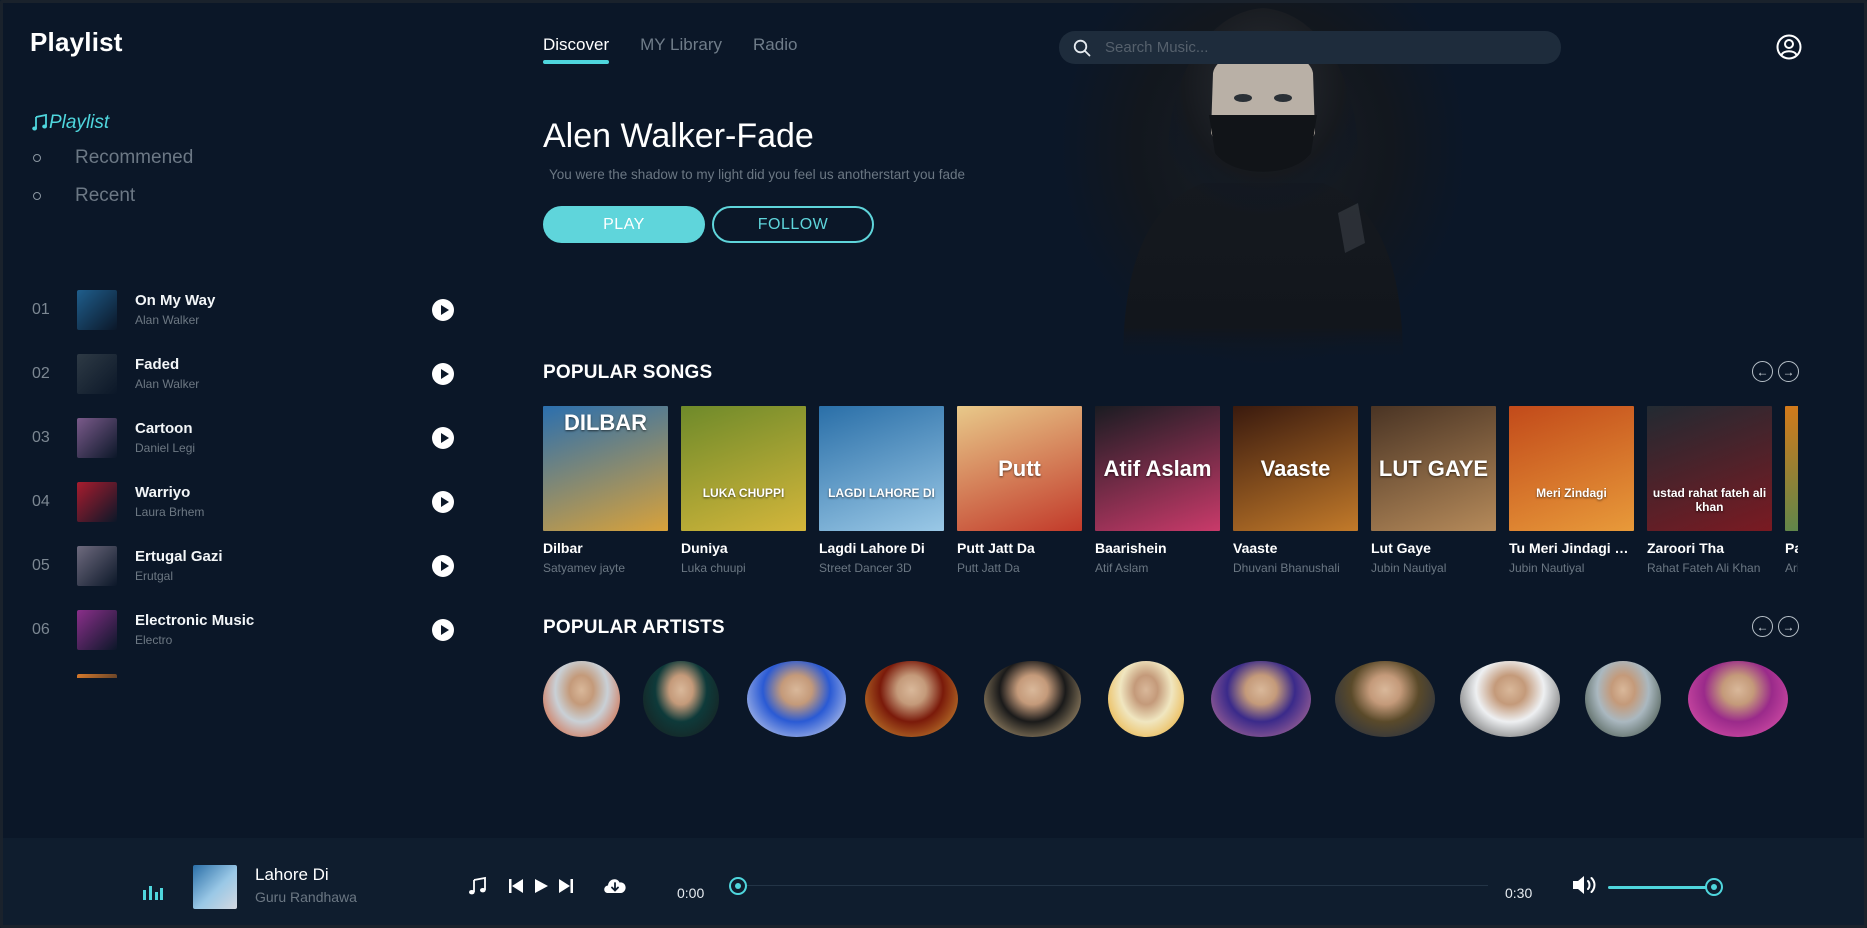 The image size is (1867, 928). I want to click on sidebar-item-playlist: Playlist, so click(112, 123).